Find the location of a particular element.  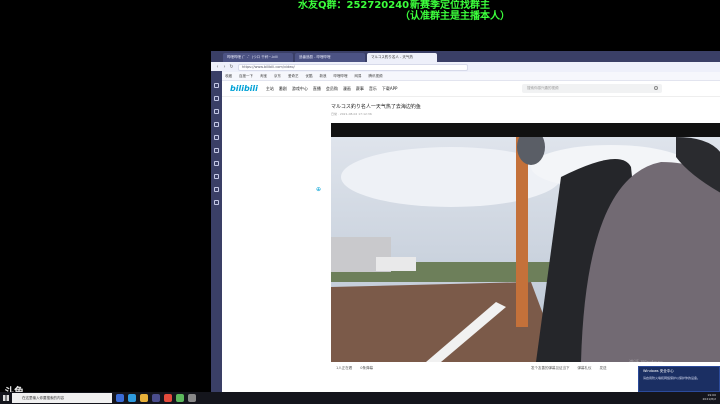

site-nav-item: 游戏中心 is located at coordinates (300, 89).